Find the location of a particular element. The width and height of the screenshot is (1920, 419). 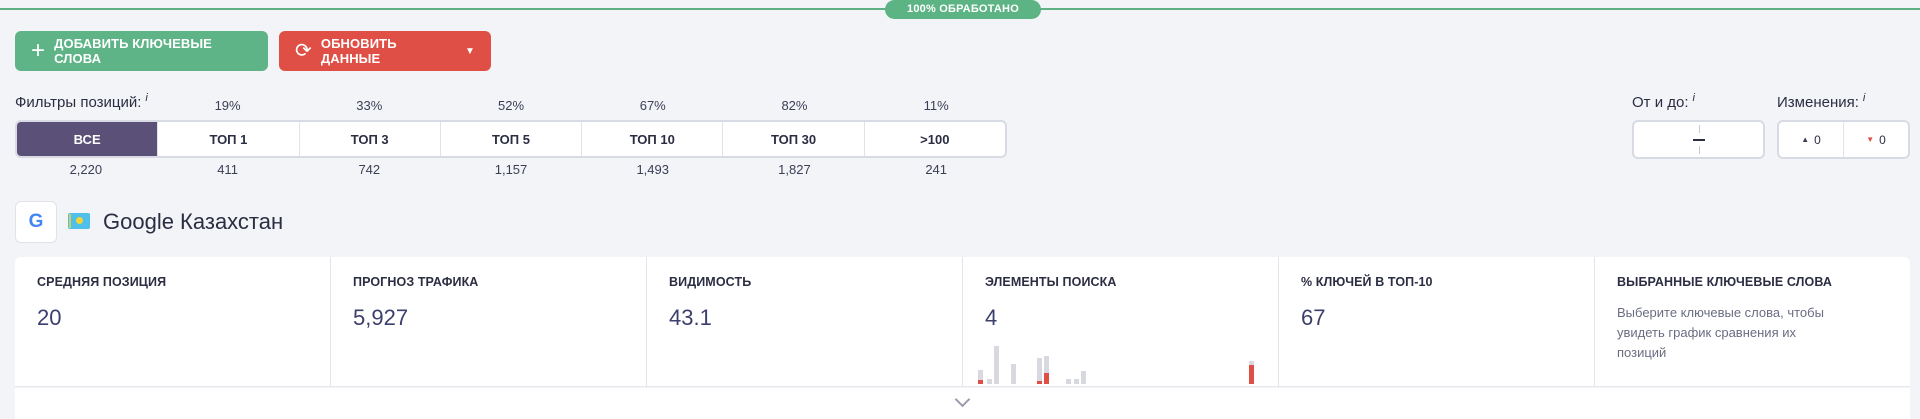

filter-count-row: 2,220 411 742 1,157 1,493 1,827 241 is located at coordinates (511, 169).